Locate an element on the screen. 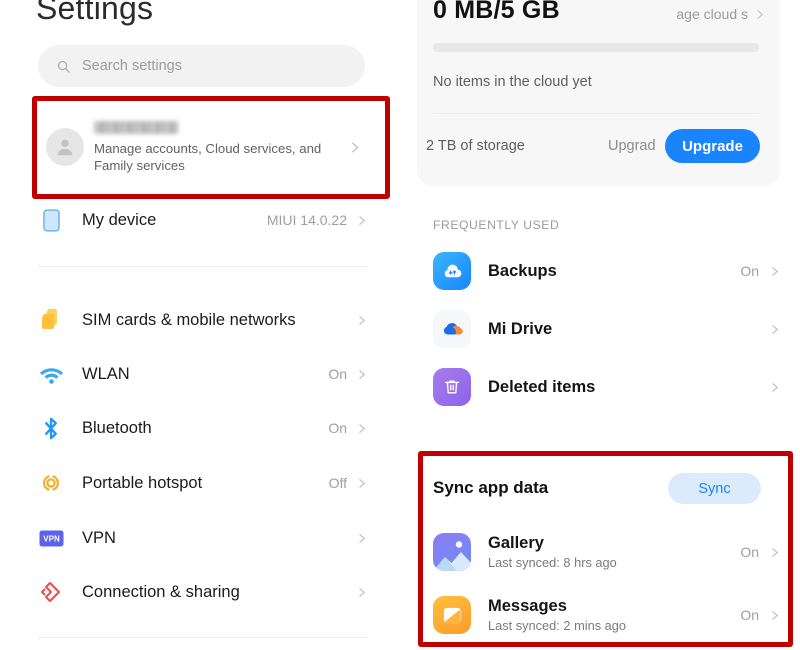 The width and height of the screenshot is (800, 650). list-item-sublabel: Last synced: 2 mins ago is located at coordinates (557, 625).